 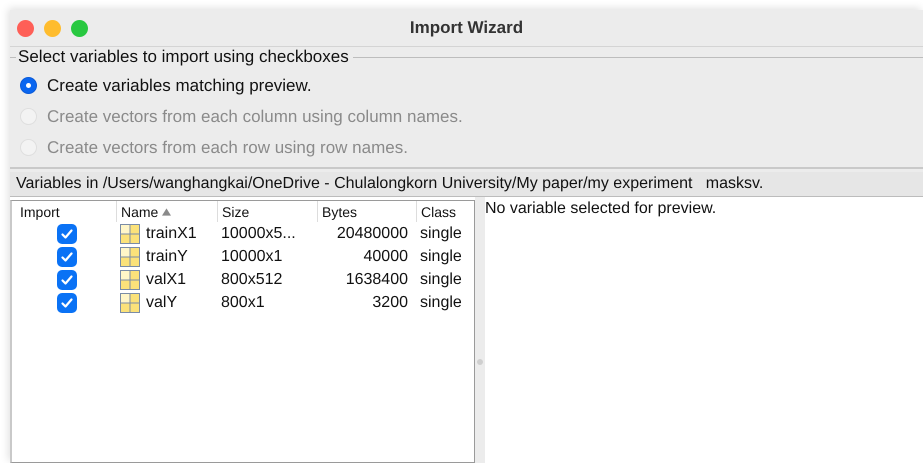 What do you see at coordinates (166, 279) in the screenshot?
I see `variable-name: valX1` at bounding box center [166, 279].